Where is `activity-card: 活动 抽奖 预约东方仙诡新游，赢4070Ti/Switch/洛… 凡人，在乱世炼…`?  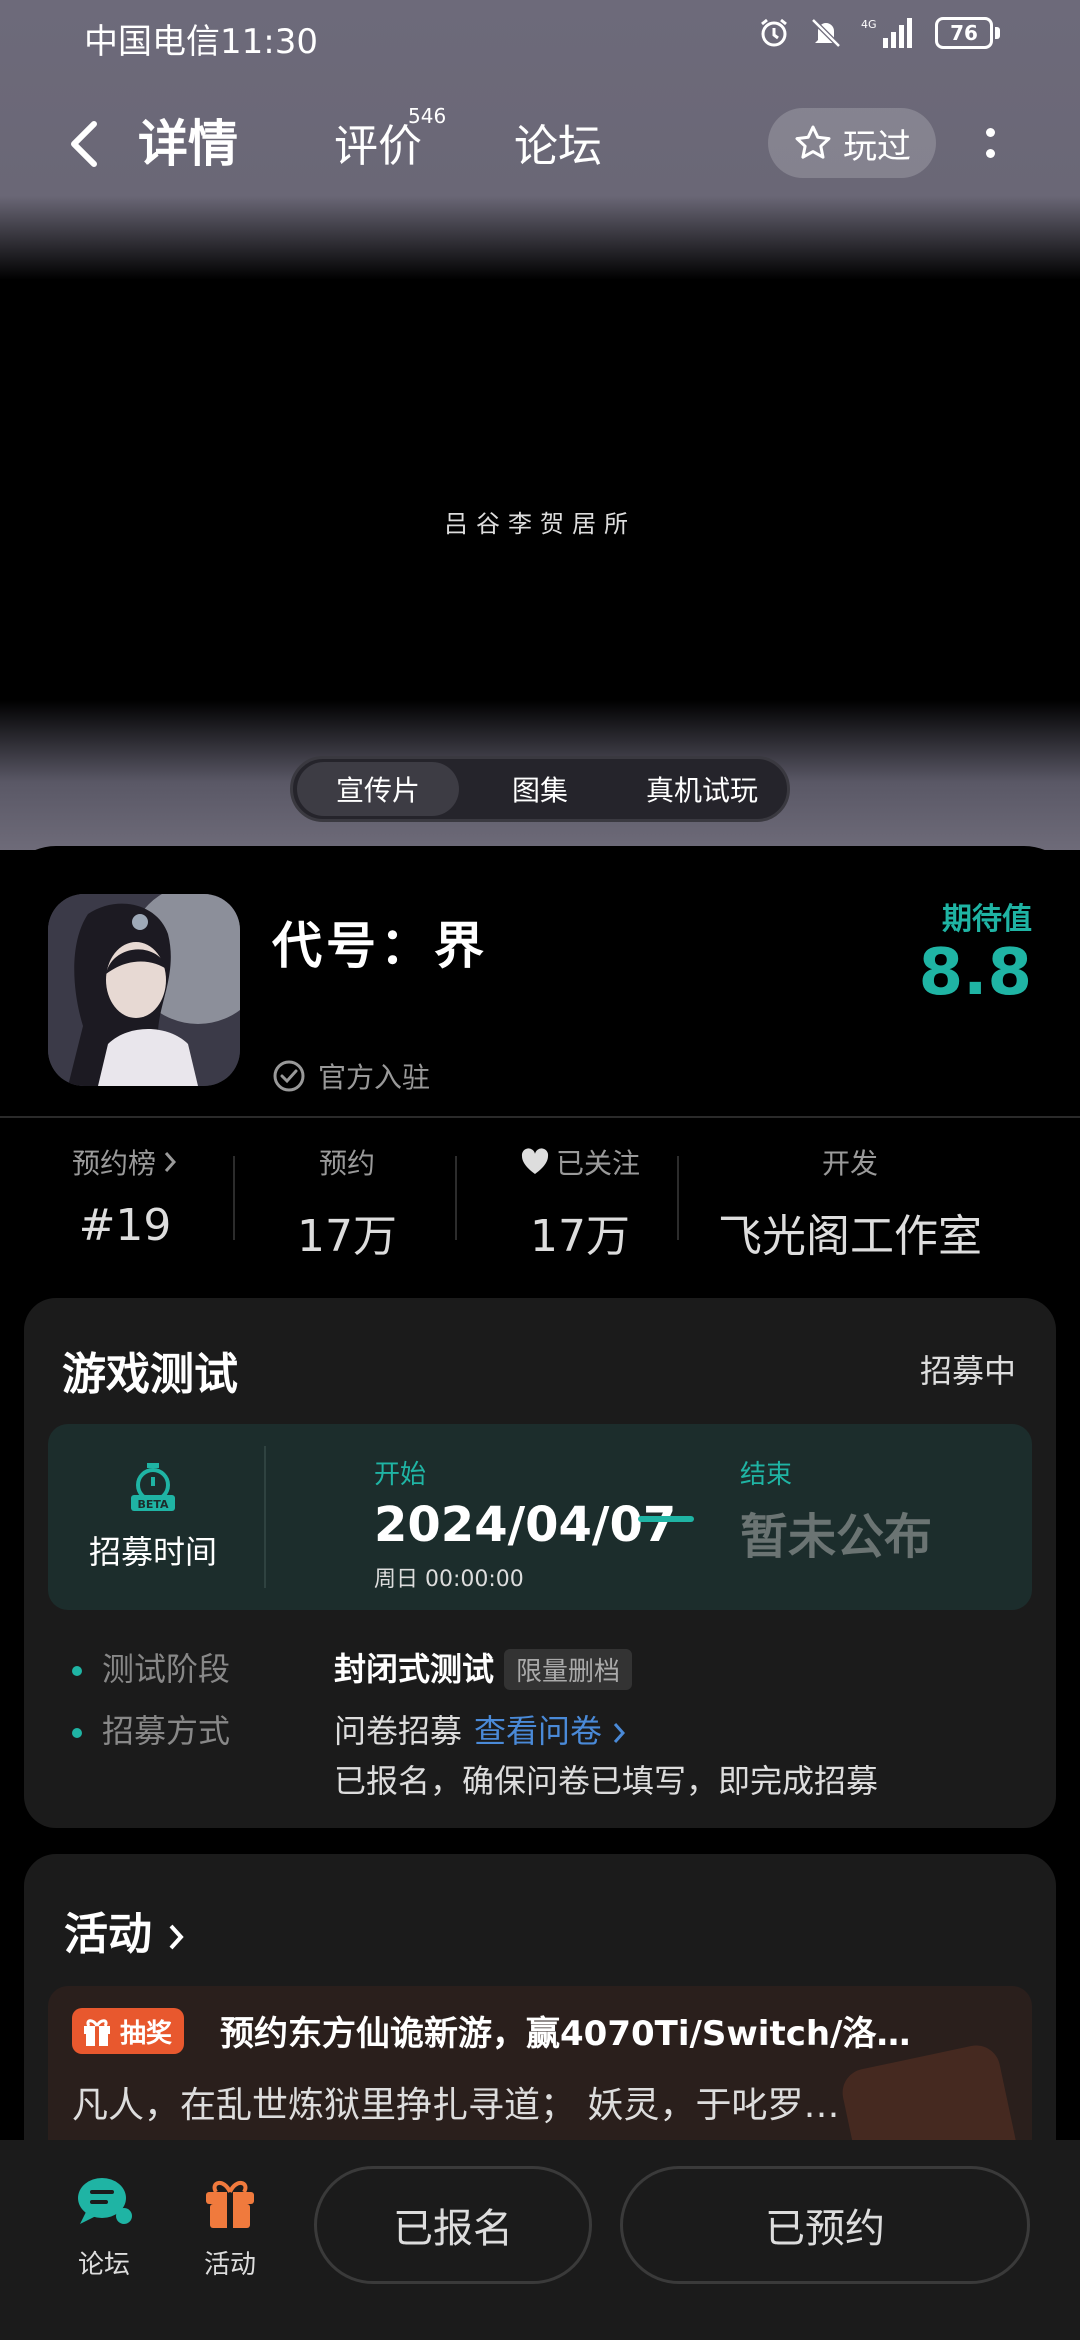
activity-card: 活动 抽奖 预约东方仙诡新游，赢4070Ti/Switch/洛… 凡人，在乱世炼… is located at coordinates (540, 2000).